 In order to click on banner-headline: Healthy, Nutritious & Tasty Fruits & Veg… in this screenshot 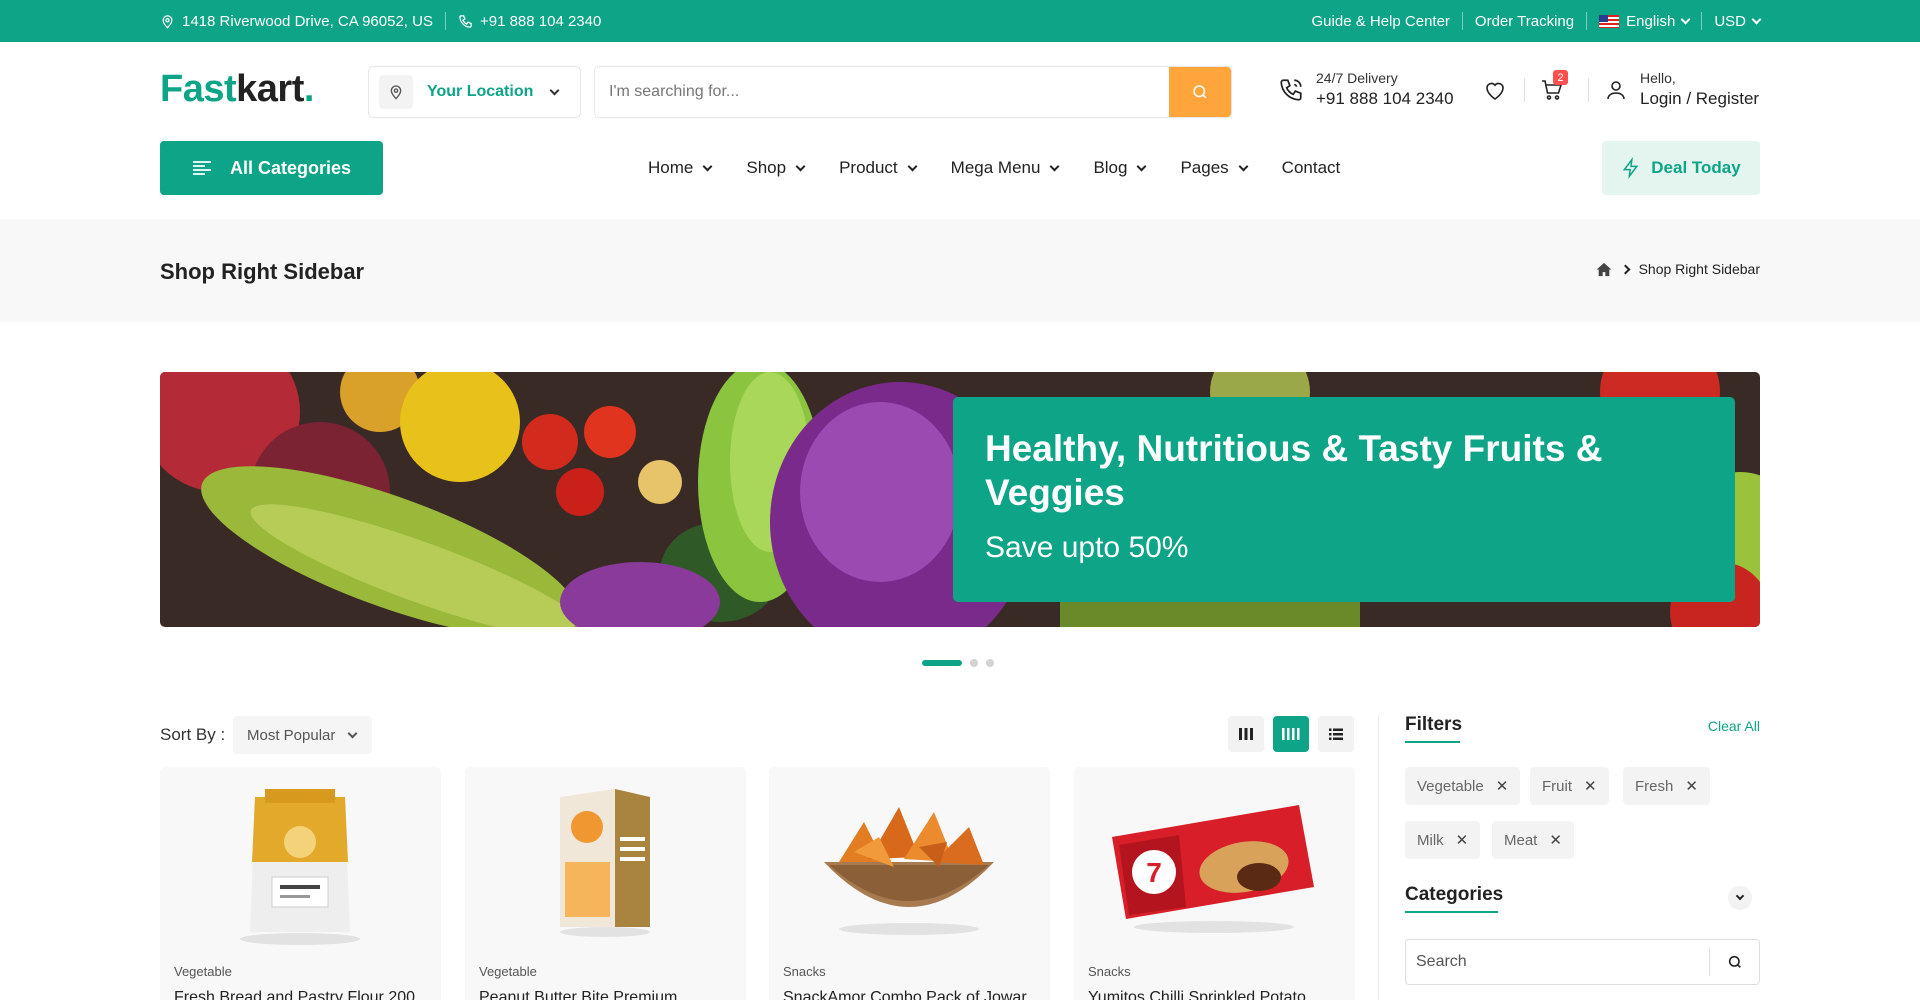, I will do `click(1294, 470)`.